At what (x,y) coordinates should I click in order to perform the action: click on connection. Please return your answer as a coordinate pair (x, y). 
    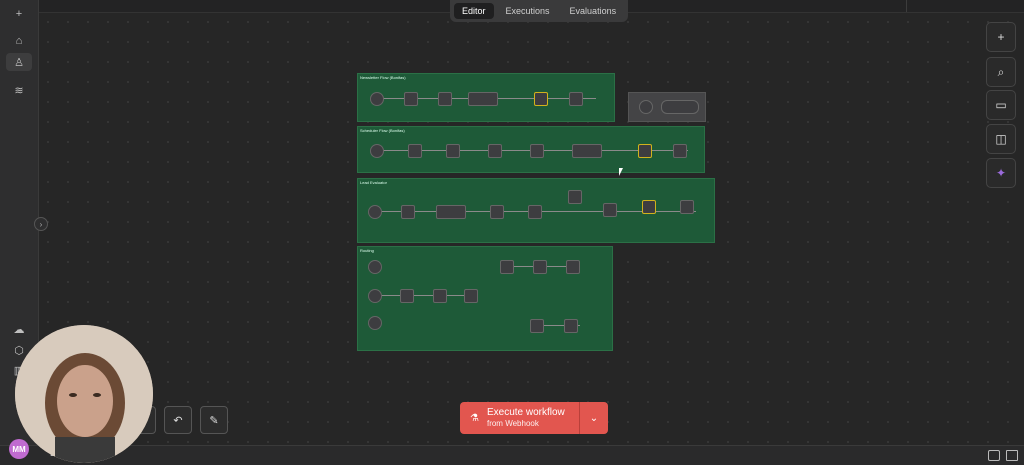
    Looking at the image, I should click on (428, 295).